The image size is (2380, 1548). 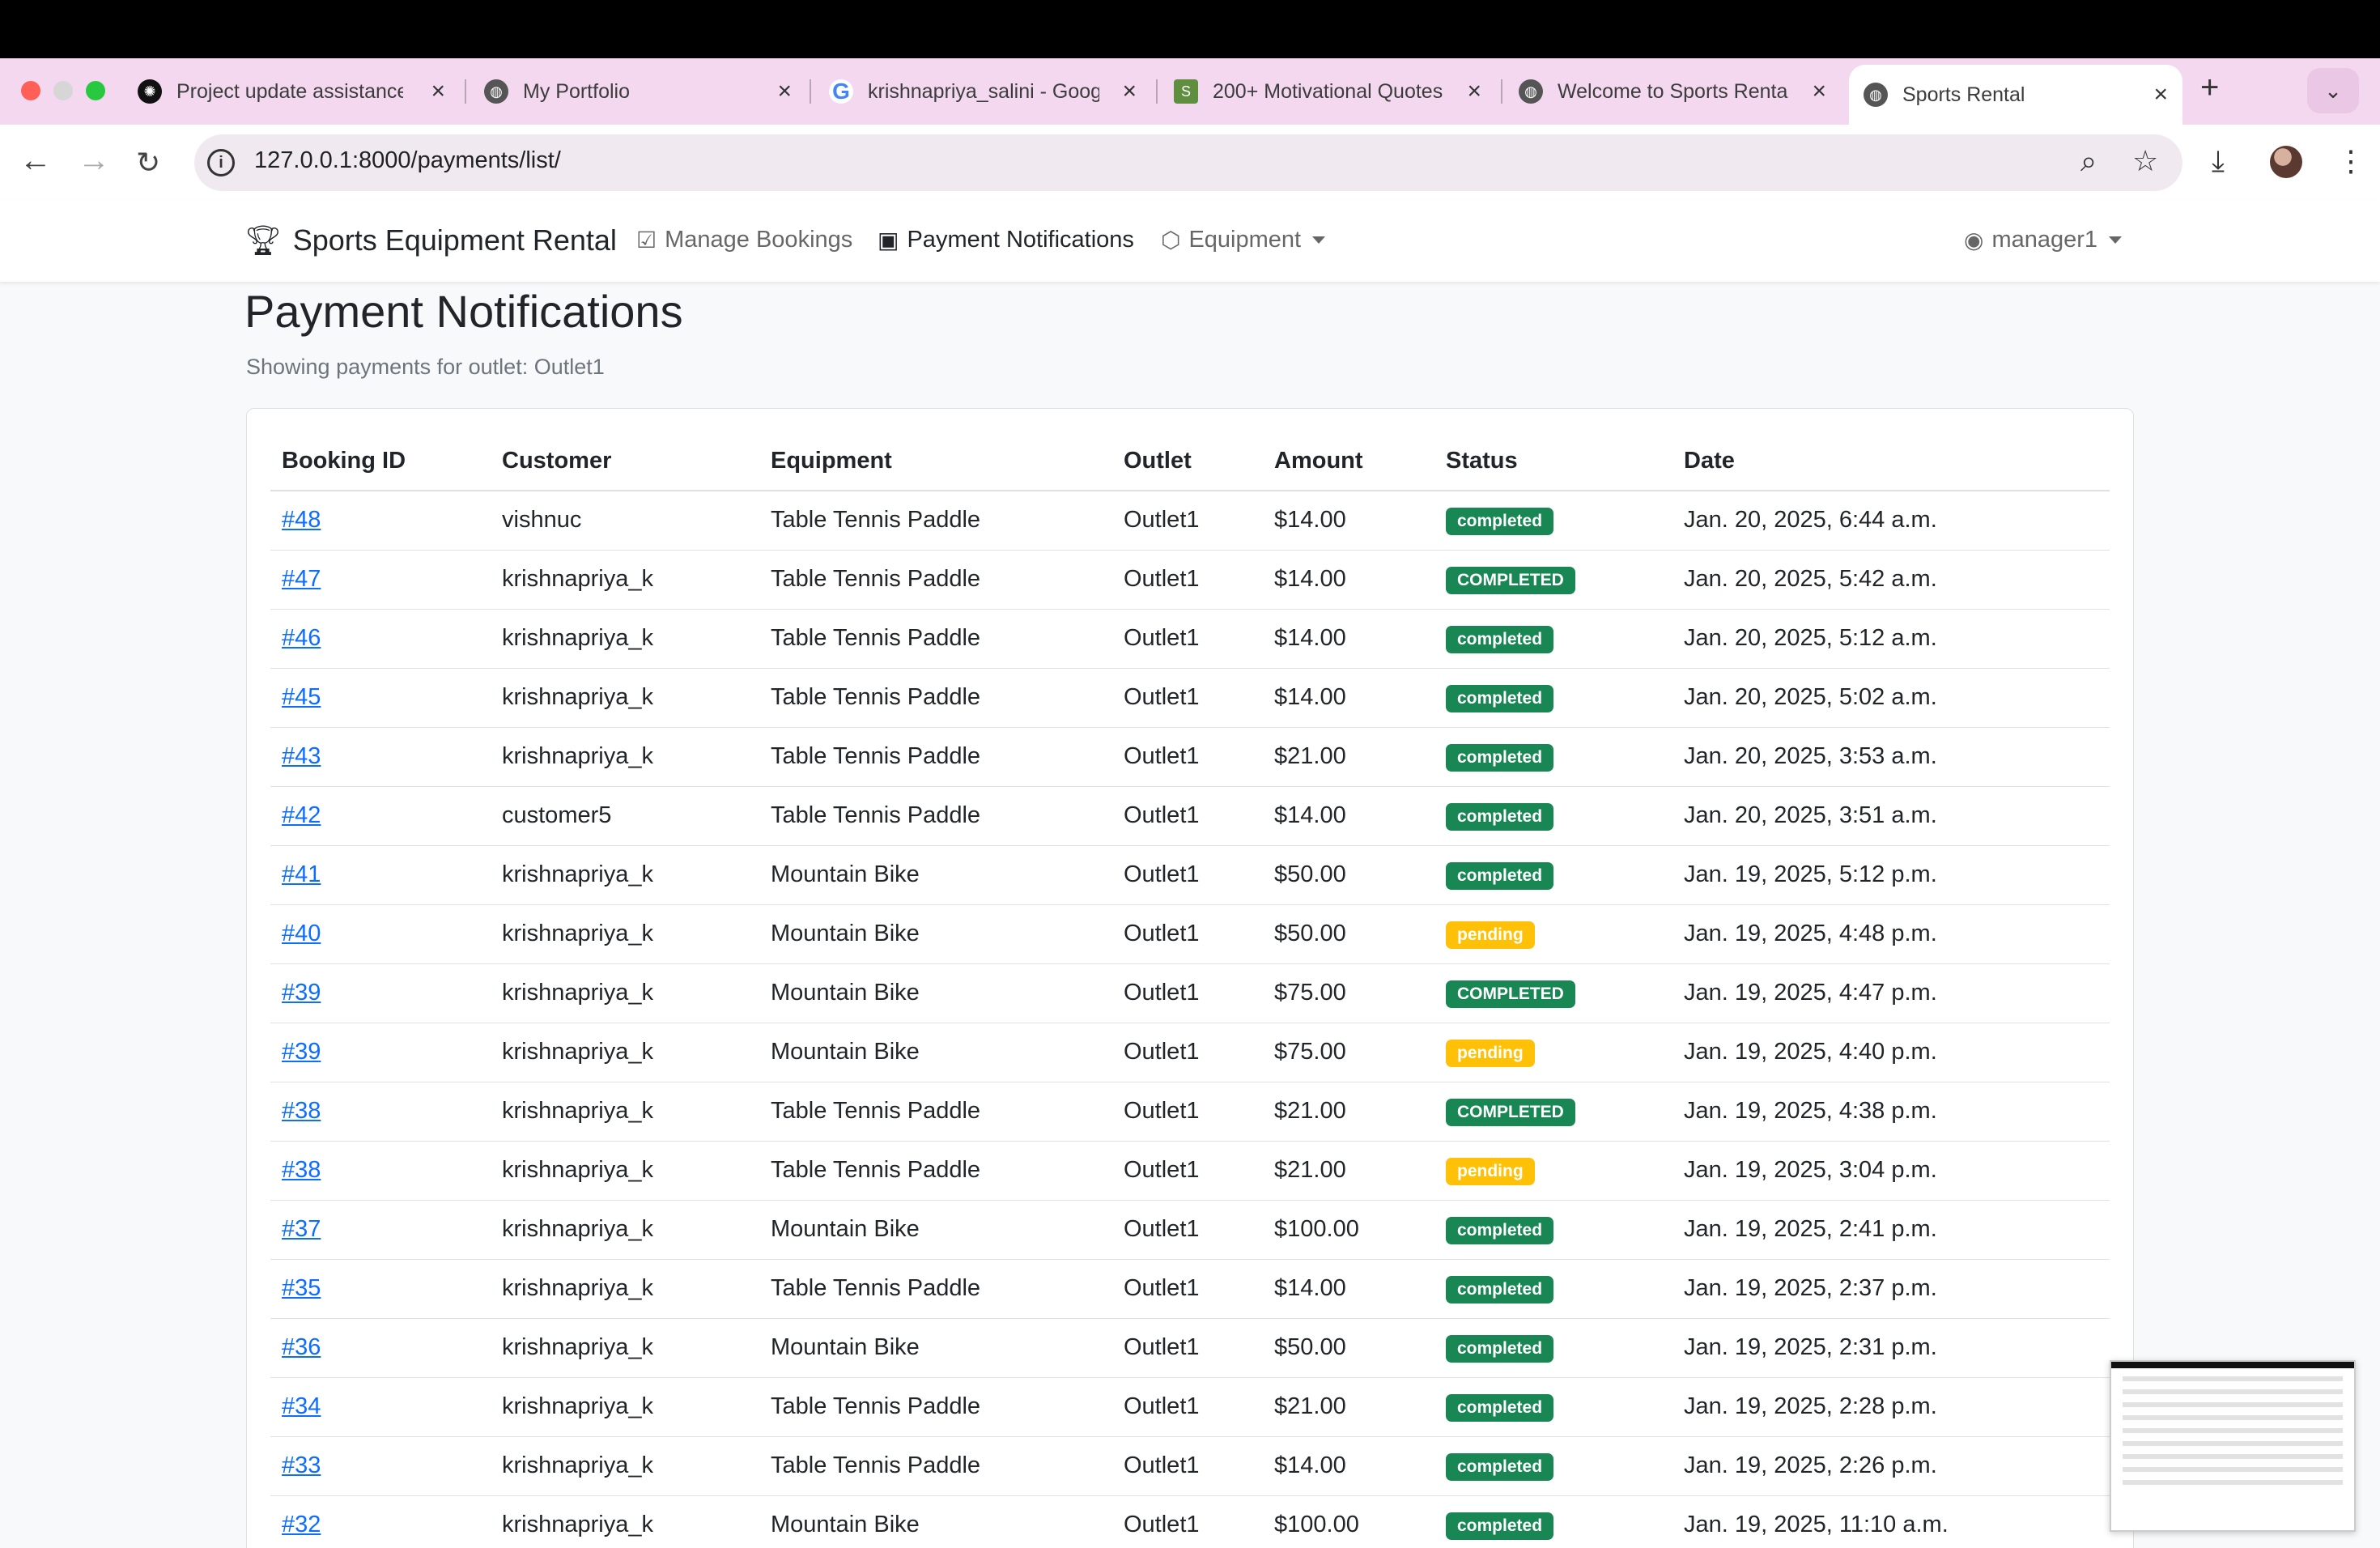 What do you see at coordinates (301, 933) in the screenshot?
I see `booking-link: #40` at bounding box center [301, 933].